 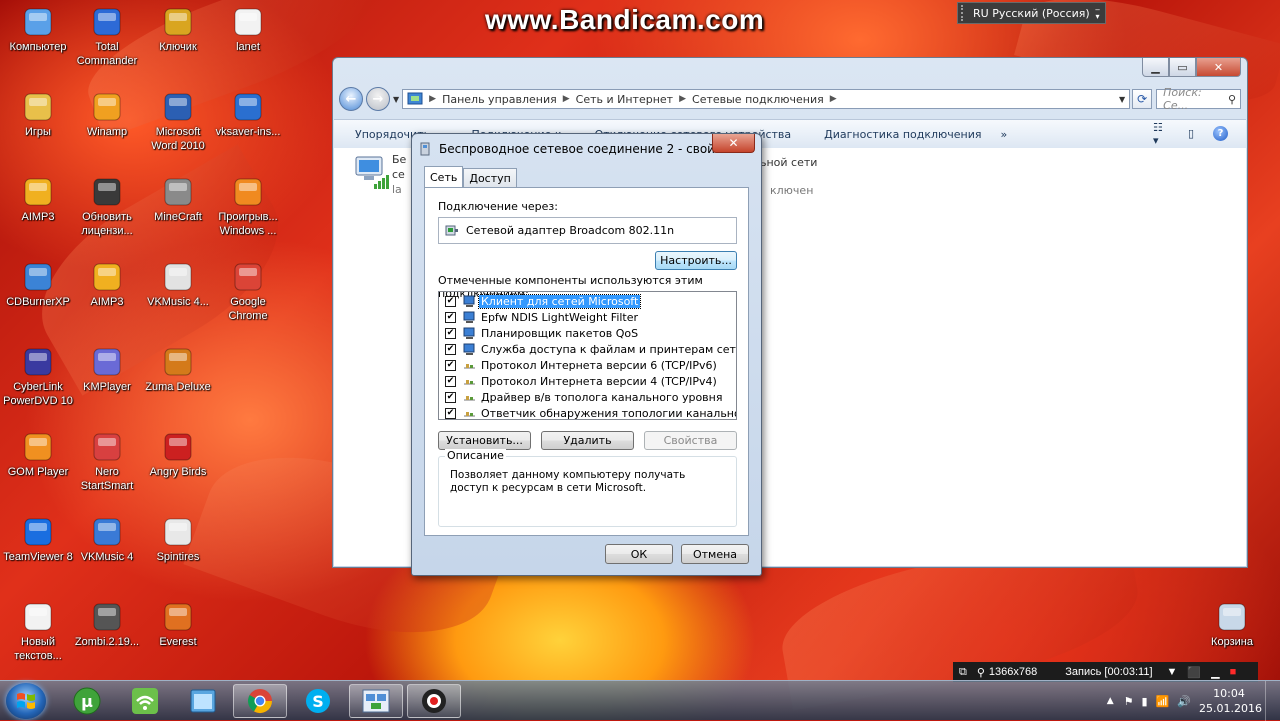 What do you see at coordinates (1004, 134) in the screenshot?
I see `more-commands-button: »` at bounding box center [1004, 134].